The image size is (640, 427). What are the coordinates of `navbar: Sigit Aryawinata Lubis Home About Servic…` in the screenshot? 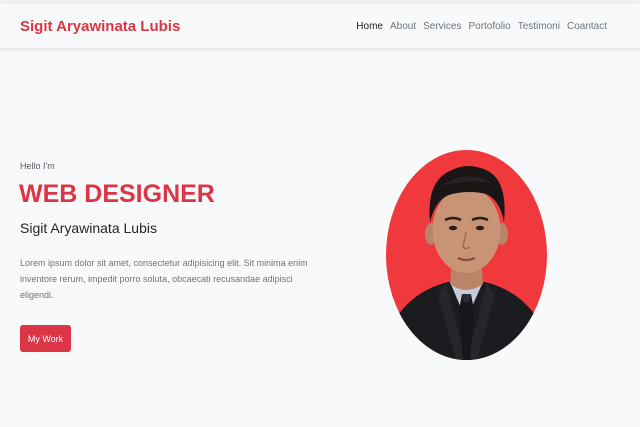 It's located at (320, 26).